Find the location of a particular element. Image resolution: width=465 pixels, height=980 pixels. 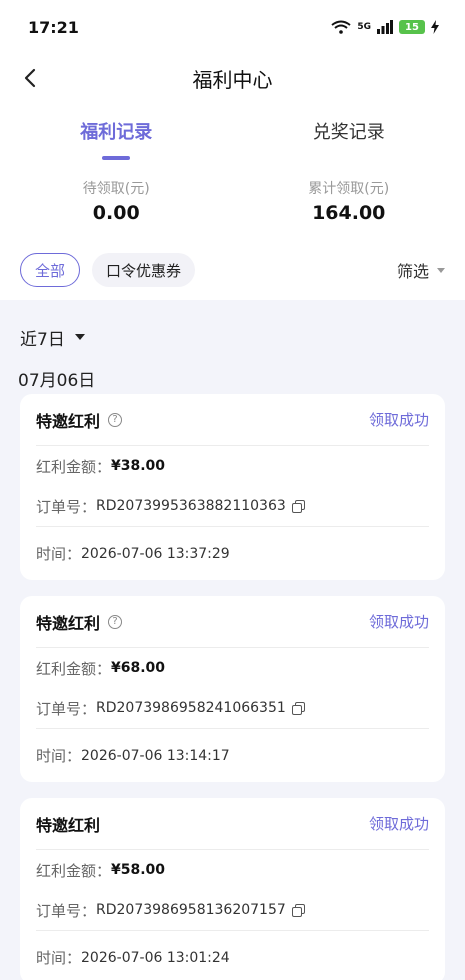

filter-button: 筛选 is located at coordinates (421, 270).